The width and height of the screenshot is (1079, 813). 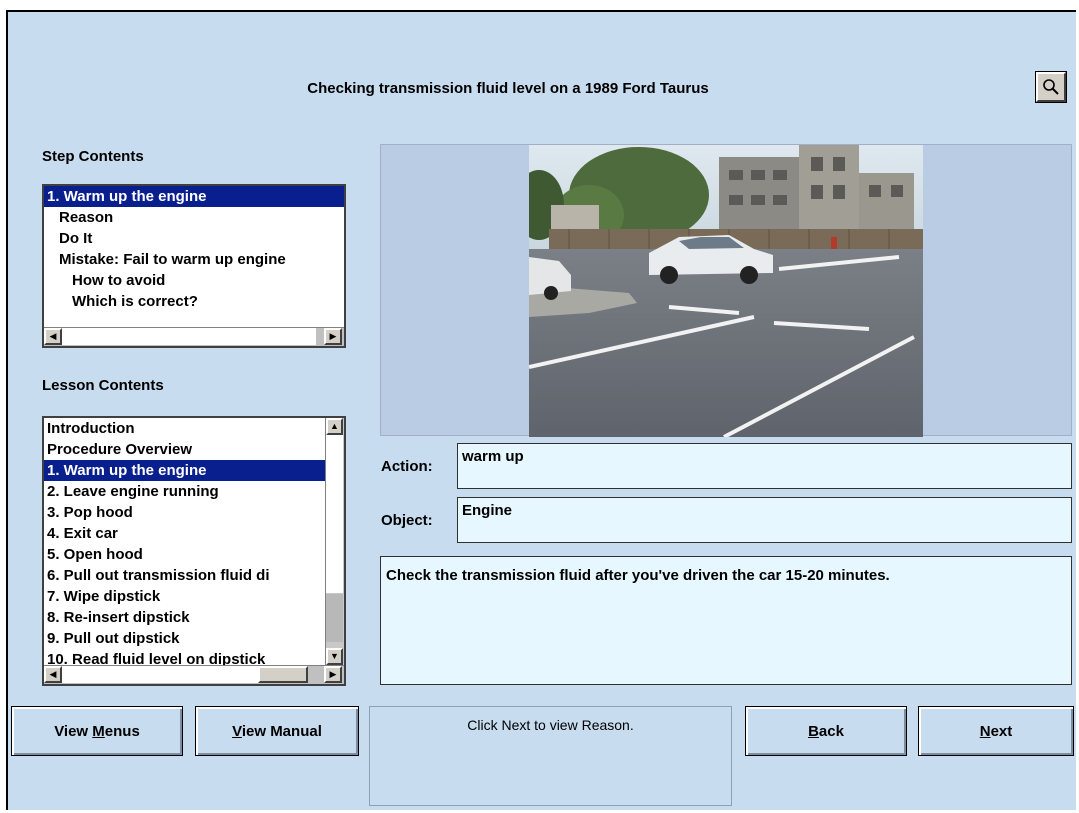 I want to click on list-item: 2. Leave engine running, so click(x=184, y=491).